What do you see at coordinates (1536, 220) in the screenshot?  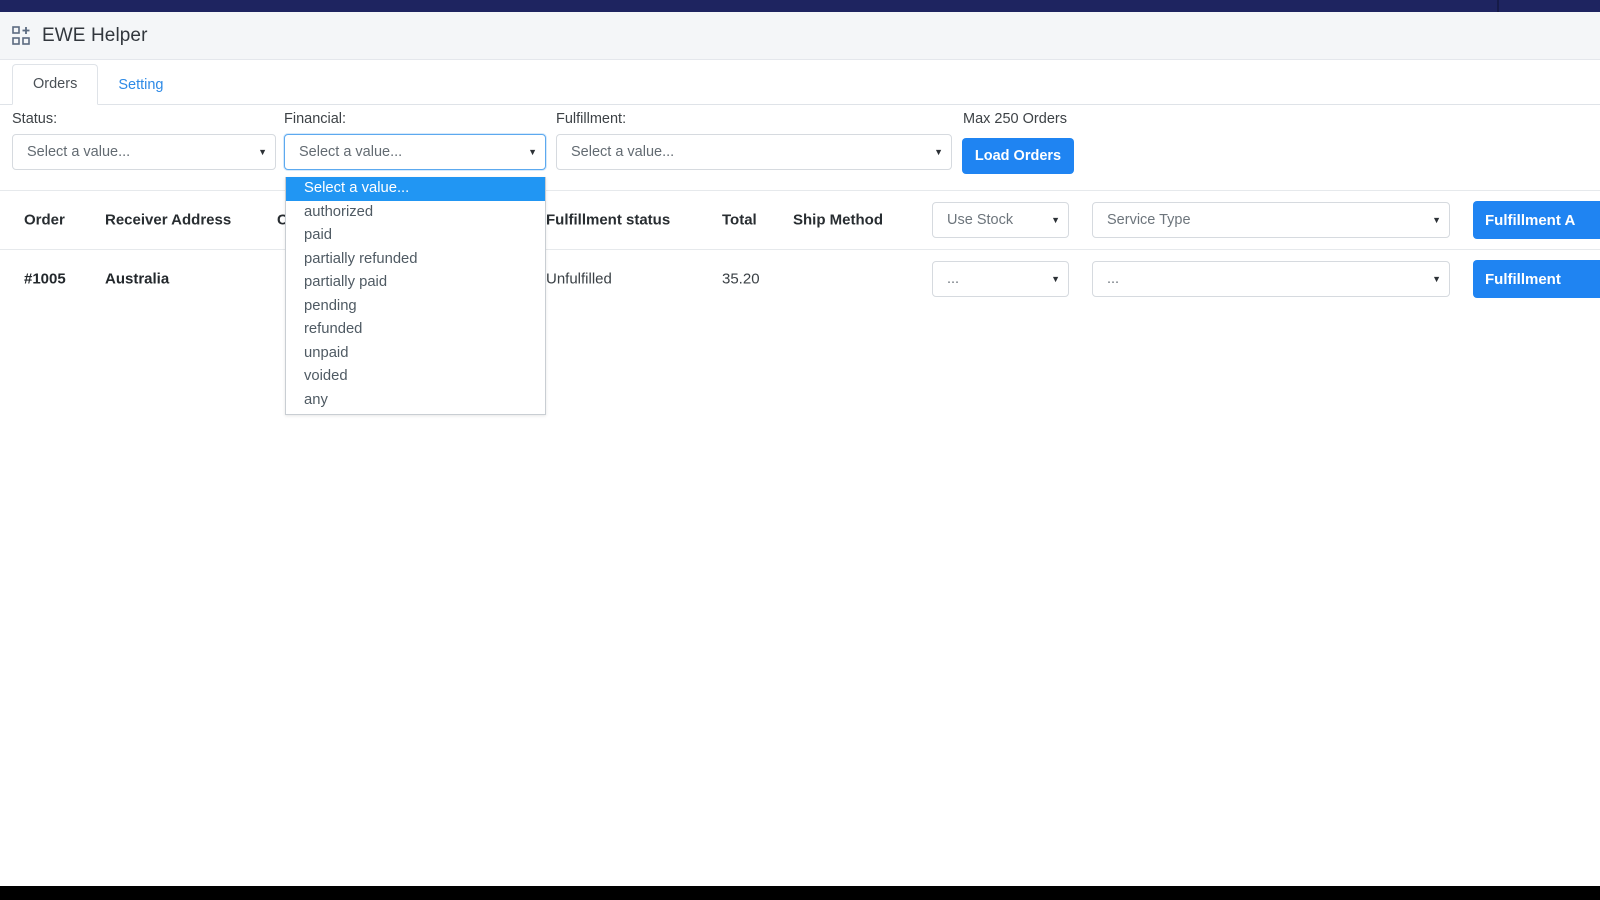 I see `fulfillment-all-button: Fulfillment A` at bounding box center [1536, 220].